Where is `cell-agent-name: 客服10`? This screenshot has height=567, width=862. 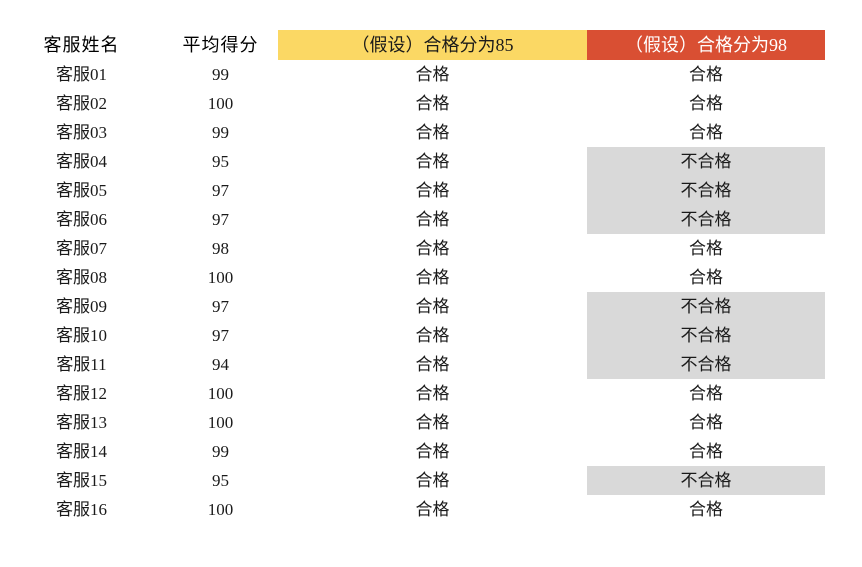
cell-agent-name: 客服10 is located at coordinates (81, 335).